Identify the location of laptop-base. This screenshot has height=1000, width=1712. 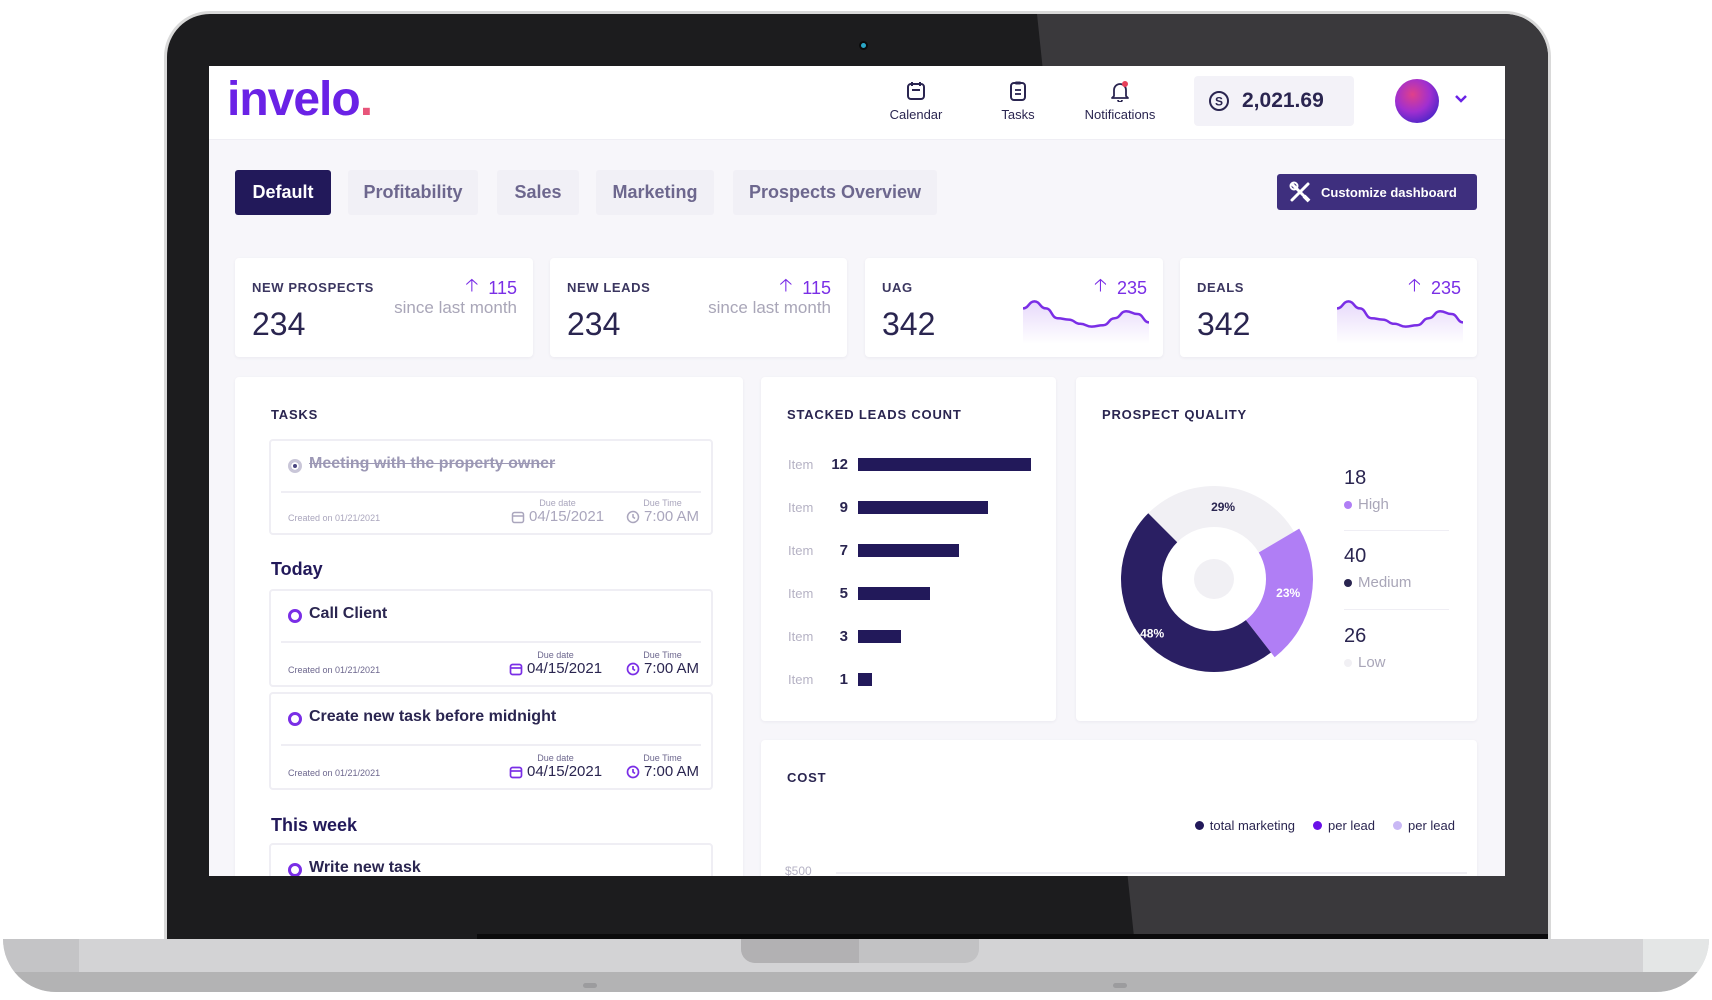
(856, 965).